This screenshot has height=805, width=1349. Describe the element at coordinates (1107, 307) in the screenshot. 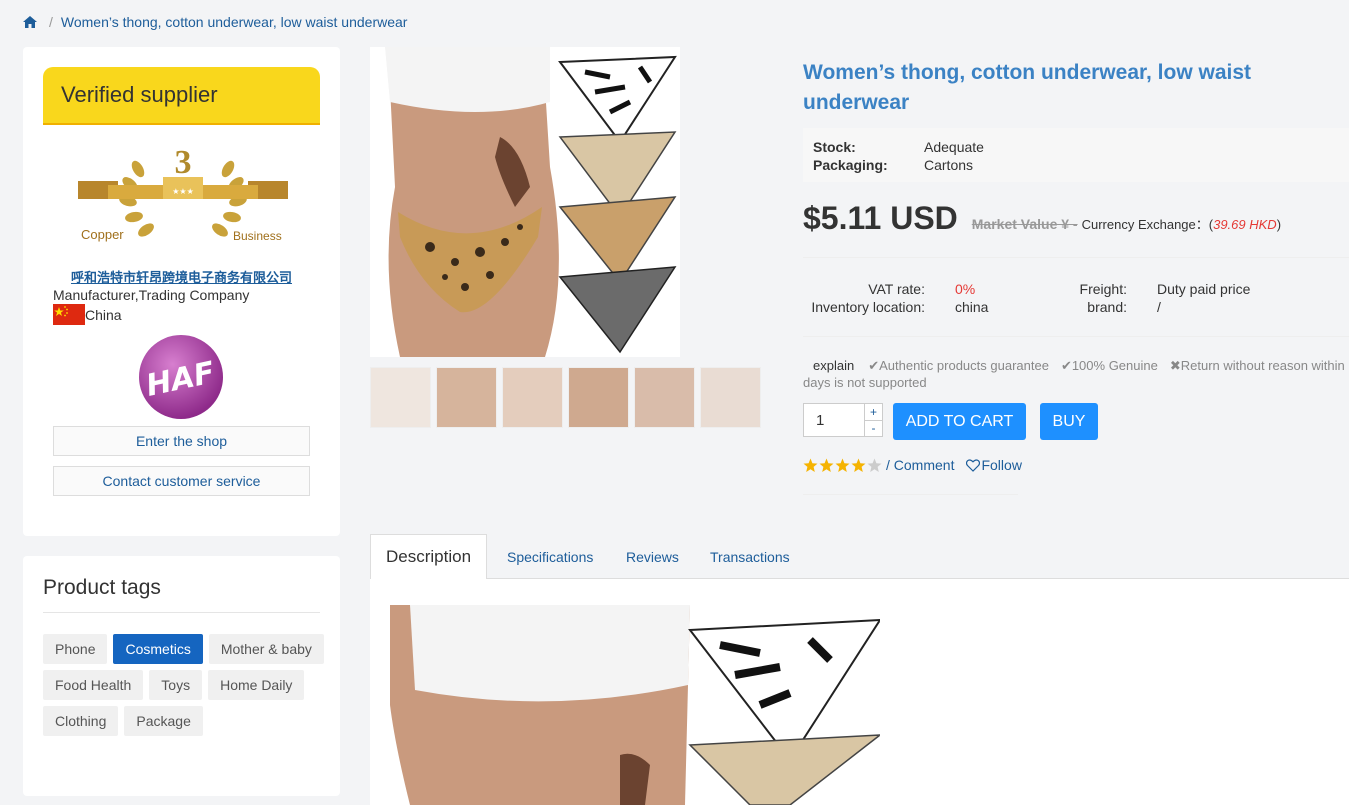

I see `brand-label: brand:` at that location.